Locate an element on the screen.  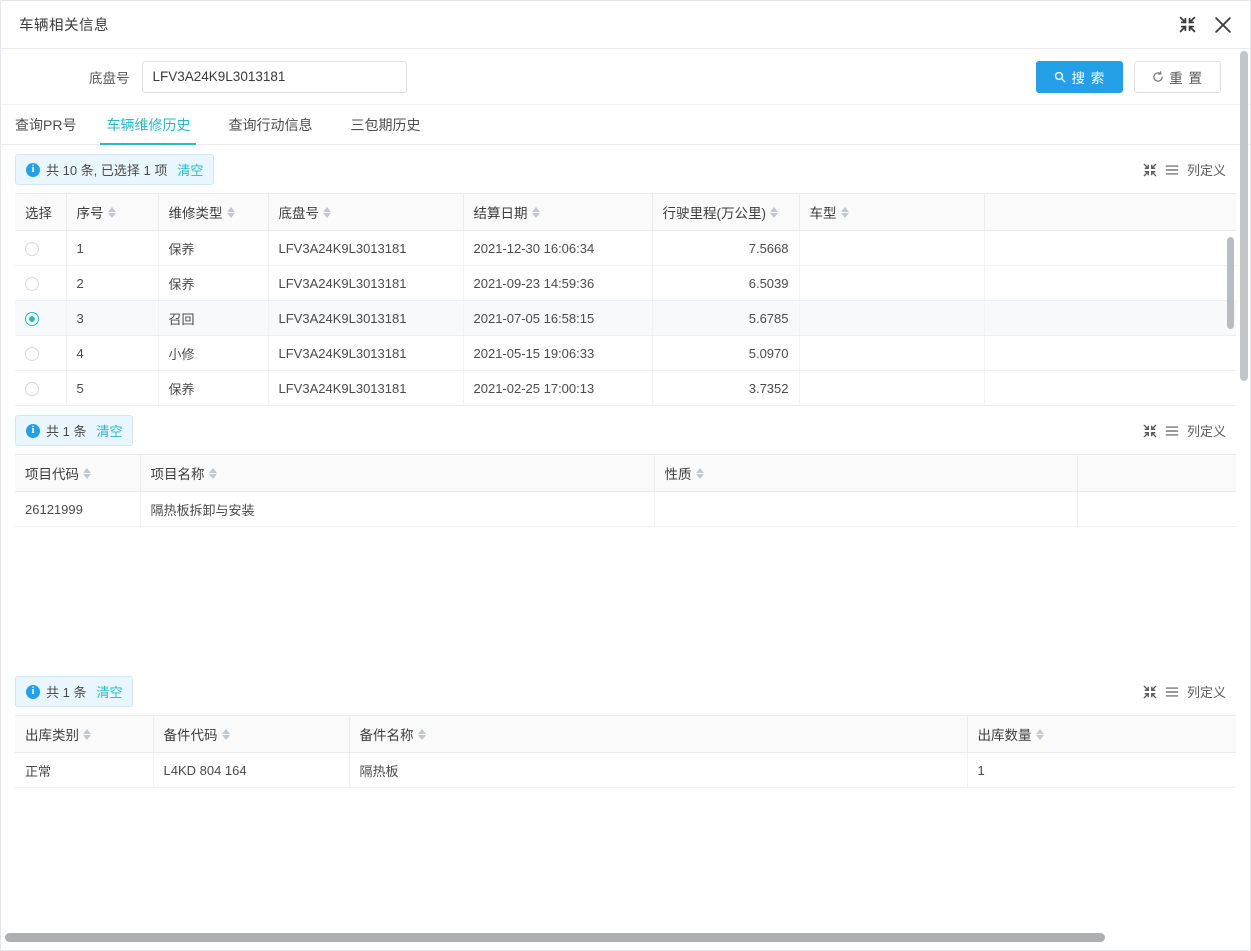
column-header-outbound-qty: 出库数量 is located at coordinates (1101, 734).